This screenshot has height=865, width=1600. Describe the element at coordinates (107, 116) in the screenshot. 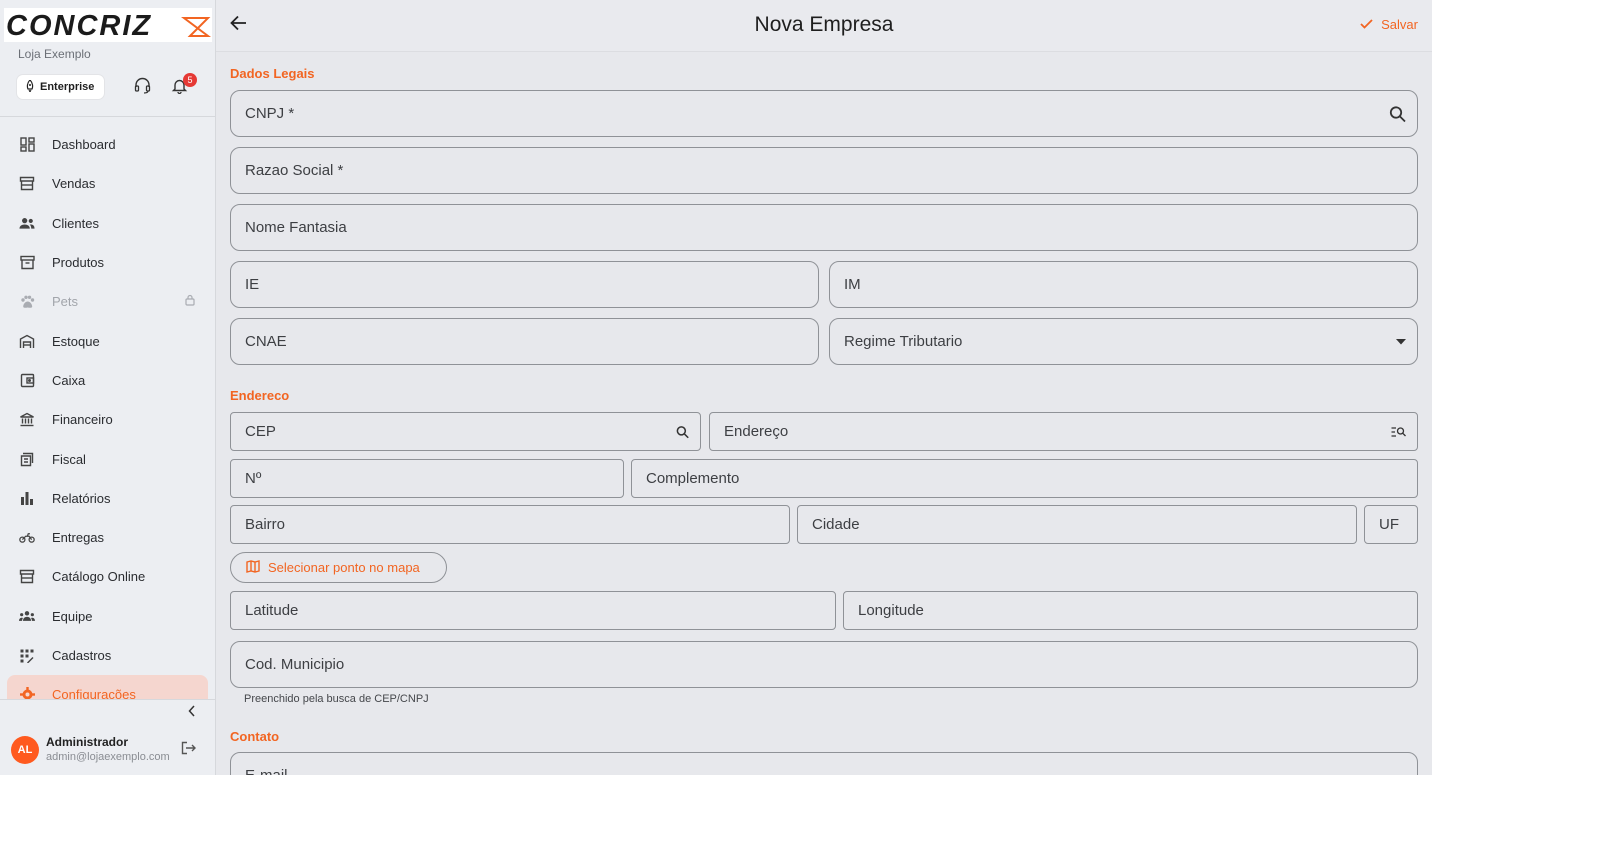

I see `sidebar-divider` at that location.